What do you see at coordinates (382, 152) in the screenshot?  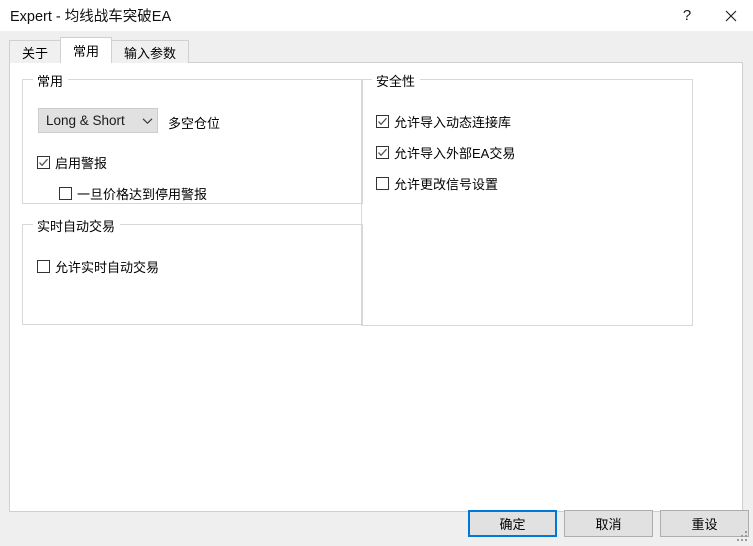 I see `checkbox-allow-external-ea-import-box` at bounding box center [382, 152].